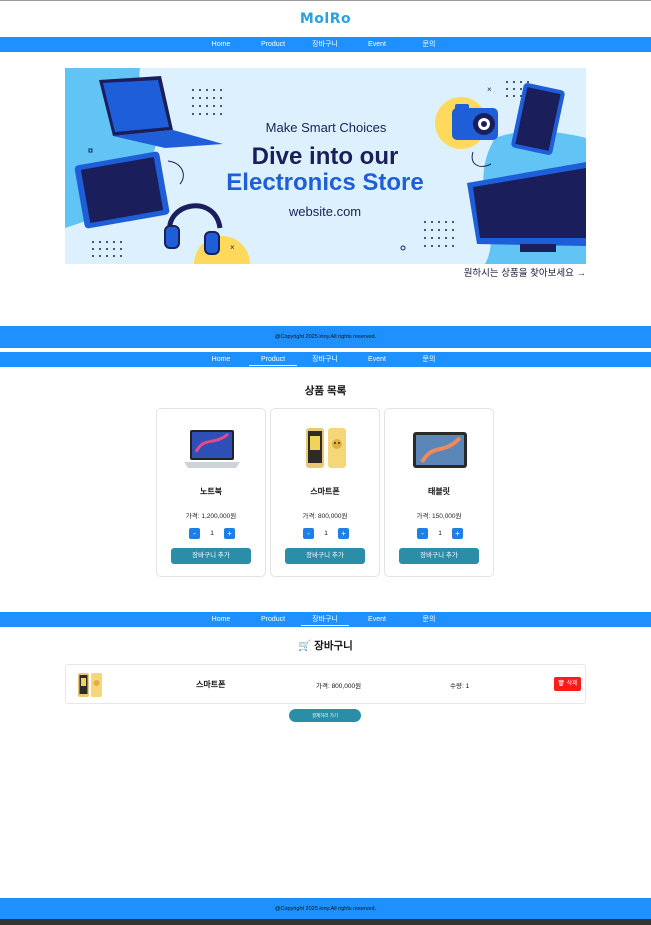  I want to click on banner-website: website.com, so click(324, 211).